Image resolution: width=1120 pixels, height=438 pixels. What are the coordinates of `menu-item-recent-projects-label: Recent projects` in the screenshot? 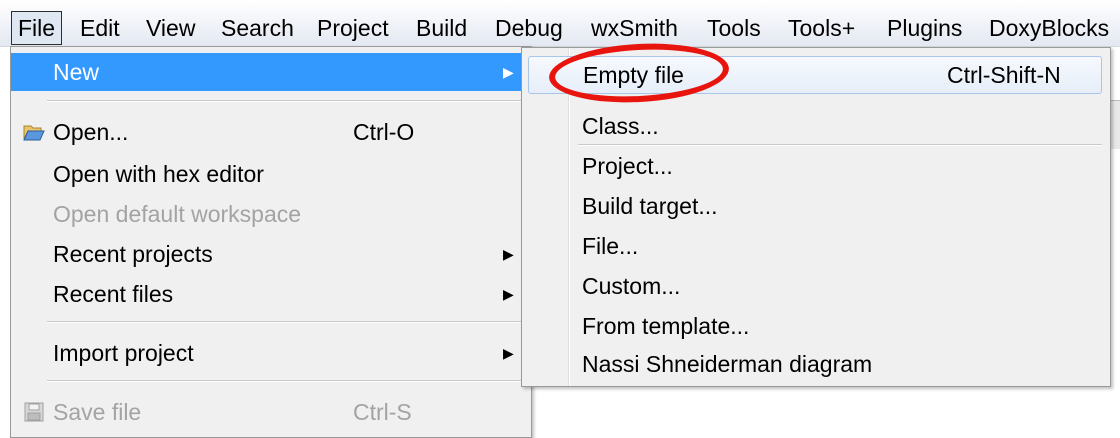 It's located at (133, 254).